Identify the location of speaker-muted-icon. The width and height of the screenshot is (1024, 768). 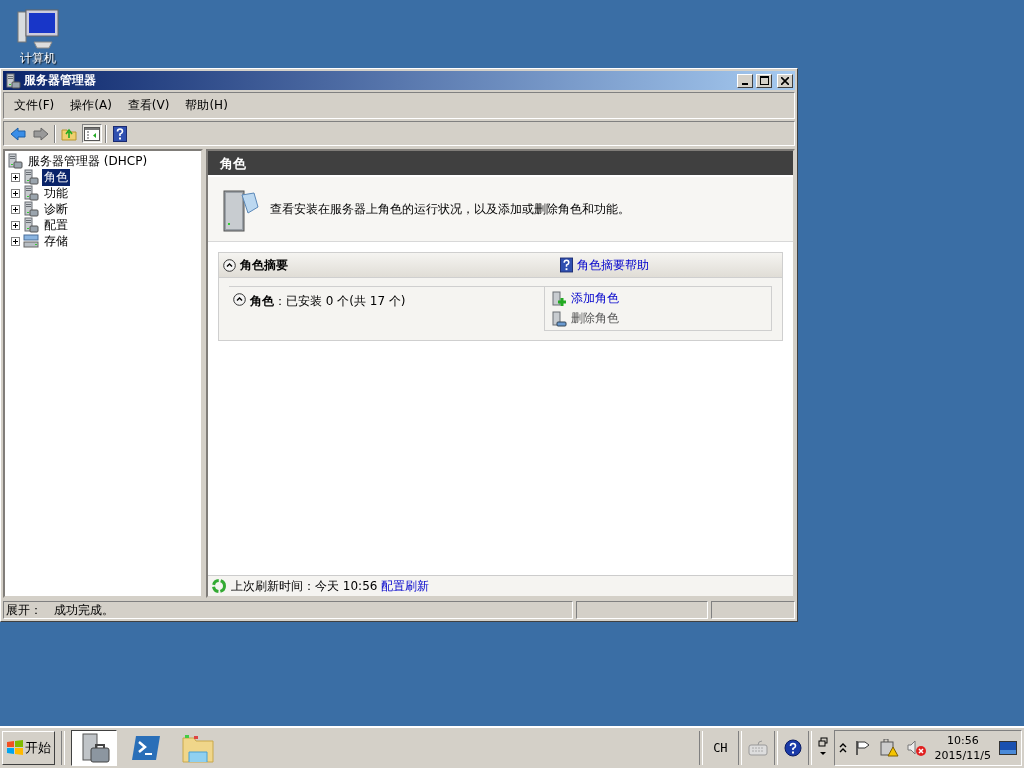
(916, 748).